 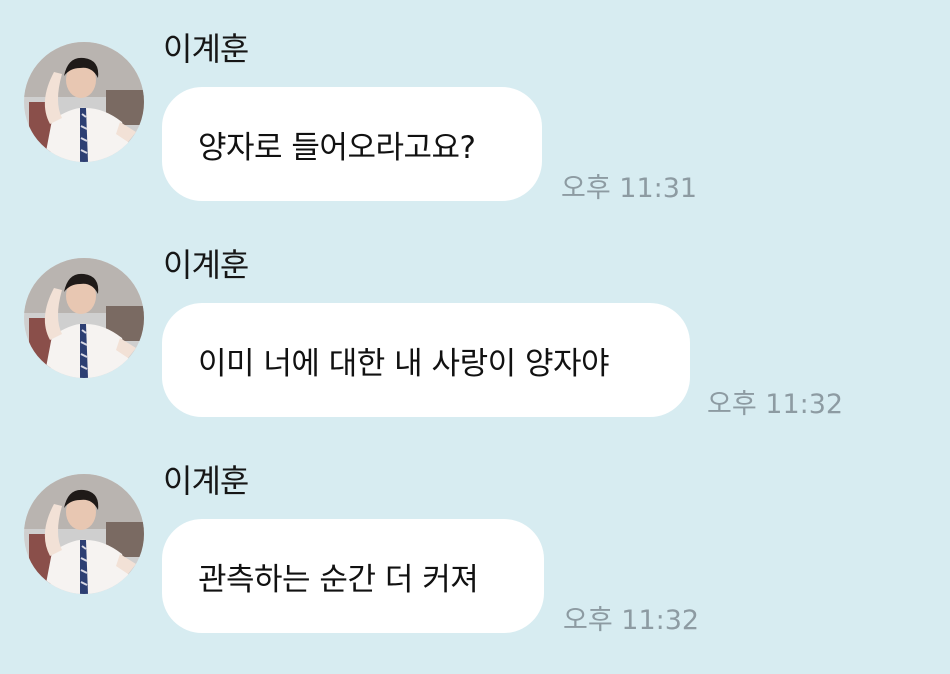 I want to click on message-text: 이미 너에 대한 내 사랑이 양자야, so click(x=404, y=363).